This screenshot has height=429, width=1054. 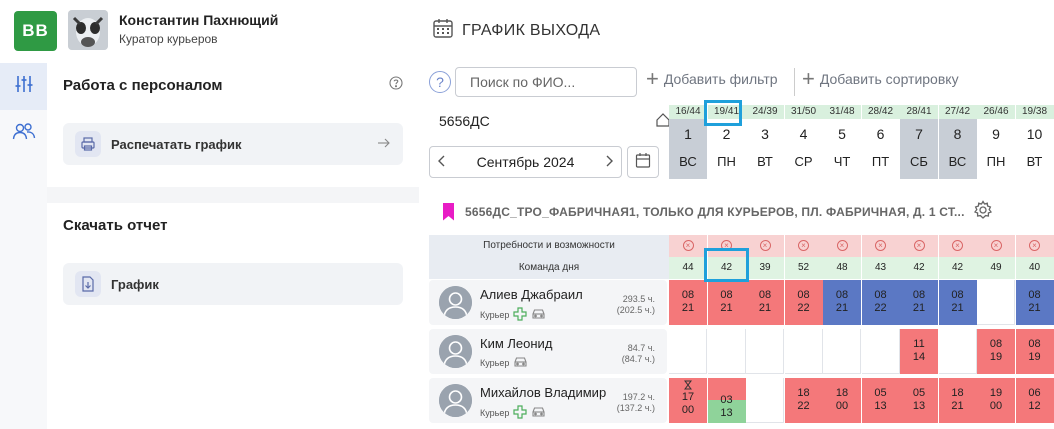 I want to click on month-label: Сентябрь 2024, so click(x=525, y=162).